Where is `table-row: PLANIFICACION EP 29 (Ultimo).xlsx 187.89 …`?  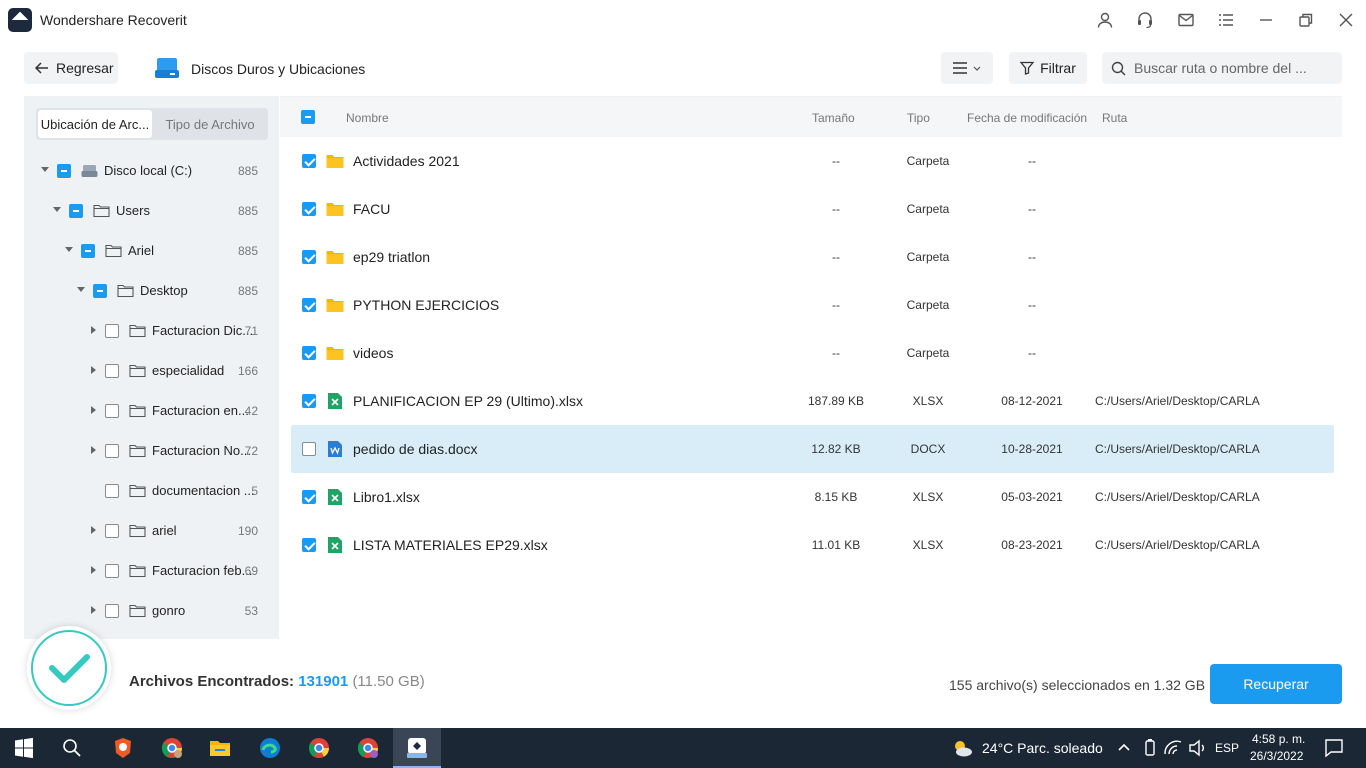 table-row: PLANIFICACION EP 29 (Ultimo).xlsx 187.89 … is located at coordinates (812, 401).